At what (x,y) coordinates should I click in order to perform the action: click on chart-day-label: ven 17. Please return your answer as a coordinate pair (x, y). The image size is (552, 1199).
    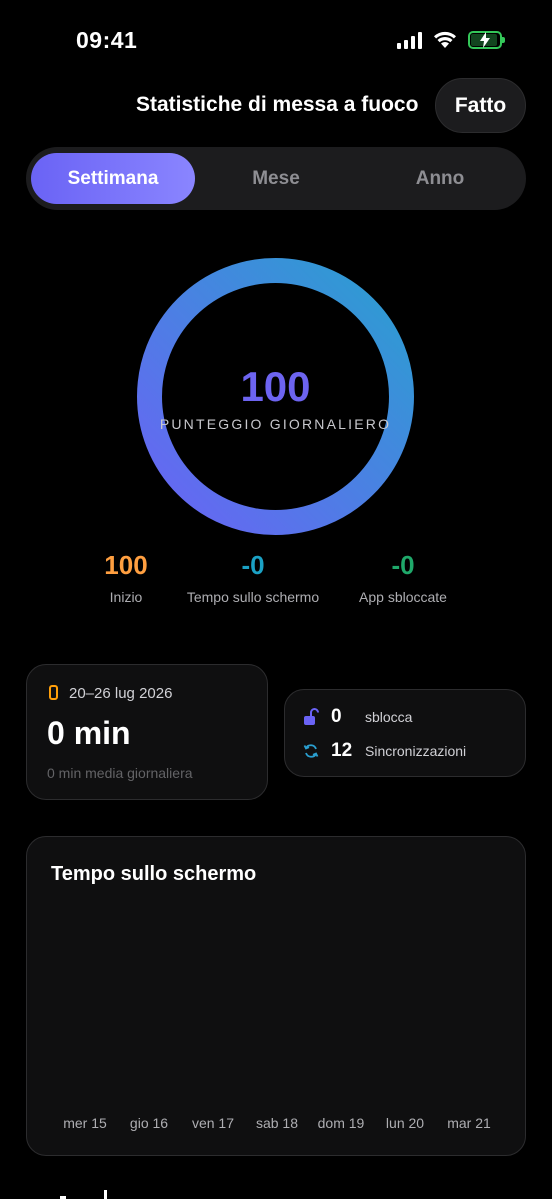
    Looking at the image, I should click on (213, 1123).